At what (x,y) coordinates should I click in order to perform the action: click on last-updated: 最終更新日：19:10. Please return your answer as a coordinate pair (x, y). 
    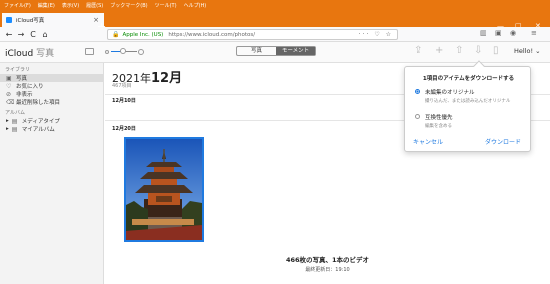
    Looking at the image, I should click on (327, 270).